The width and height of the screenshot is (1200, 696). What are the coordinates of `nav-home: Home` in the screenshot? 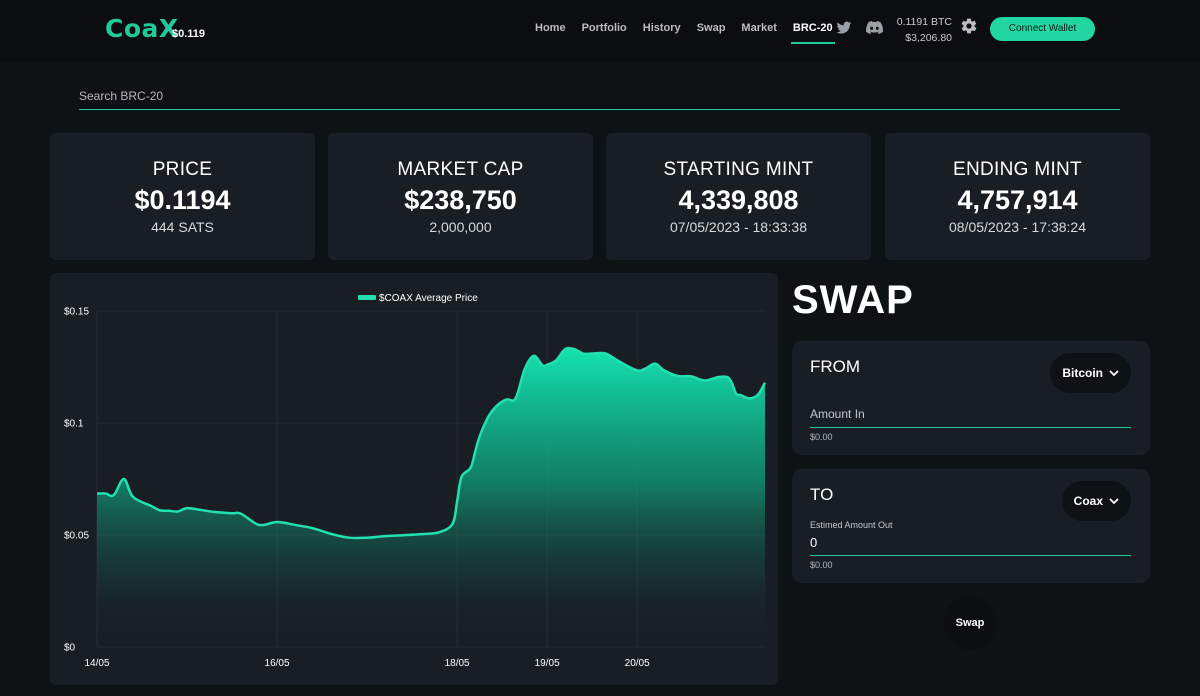 It's located at (550, 33).